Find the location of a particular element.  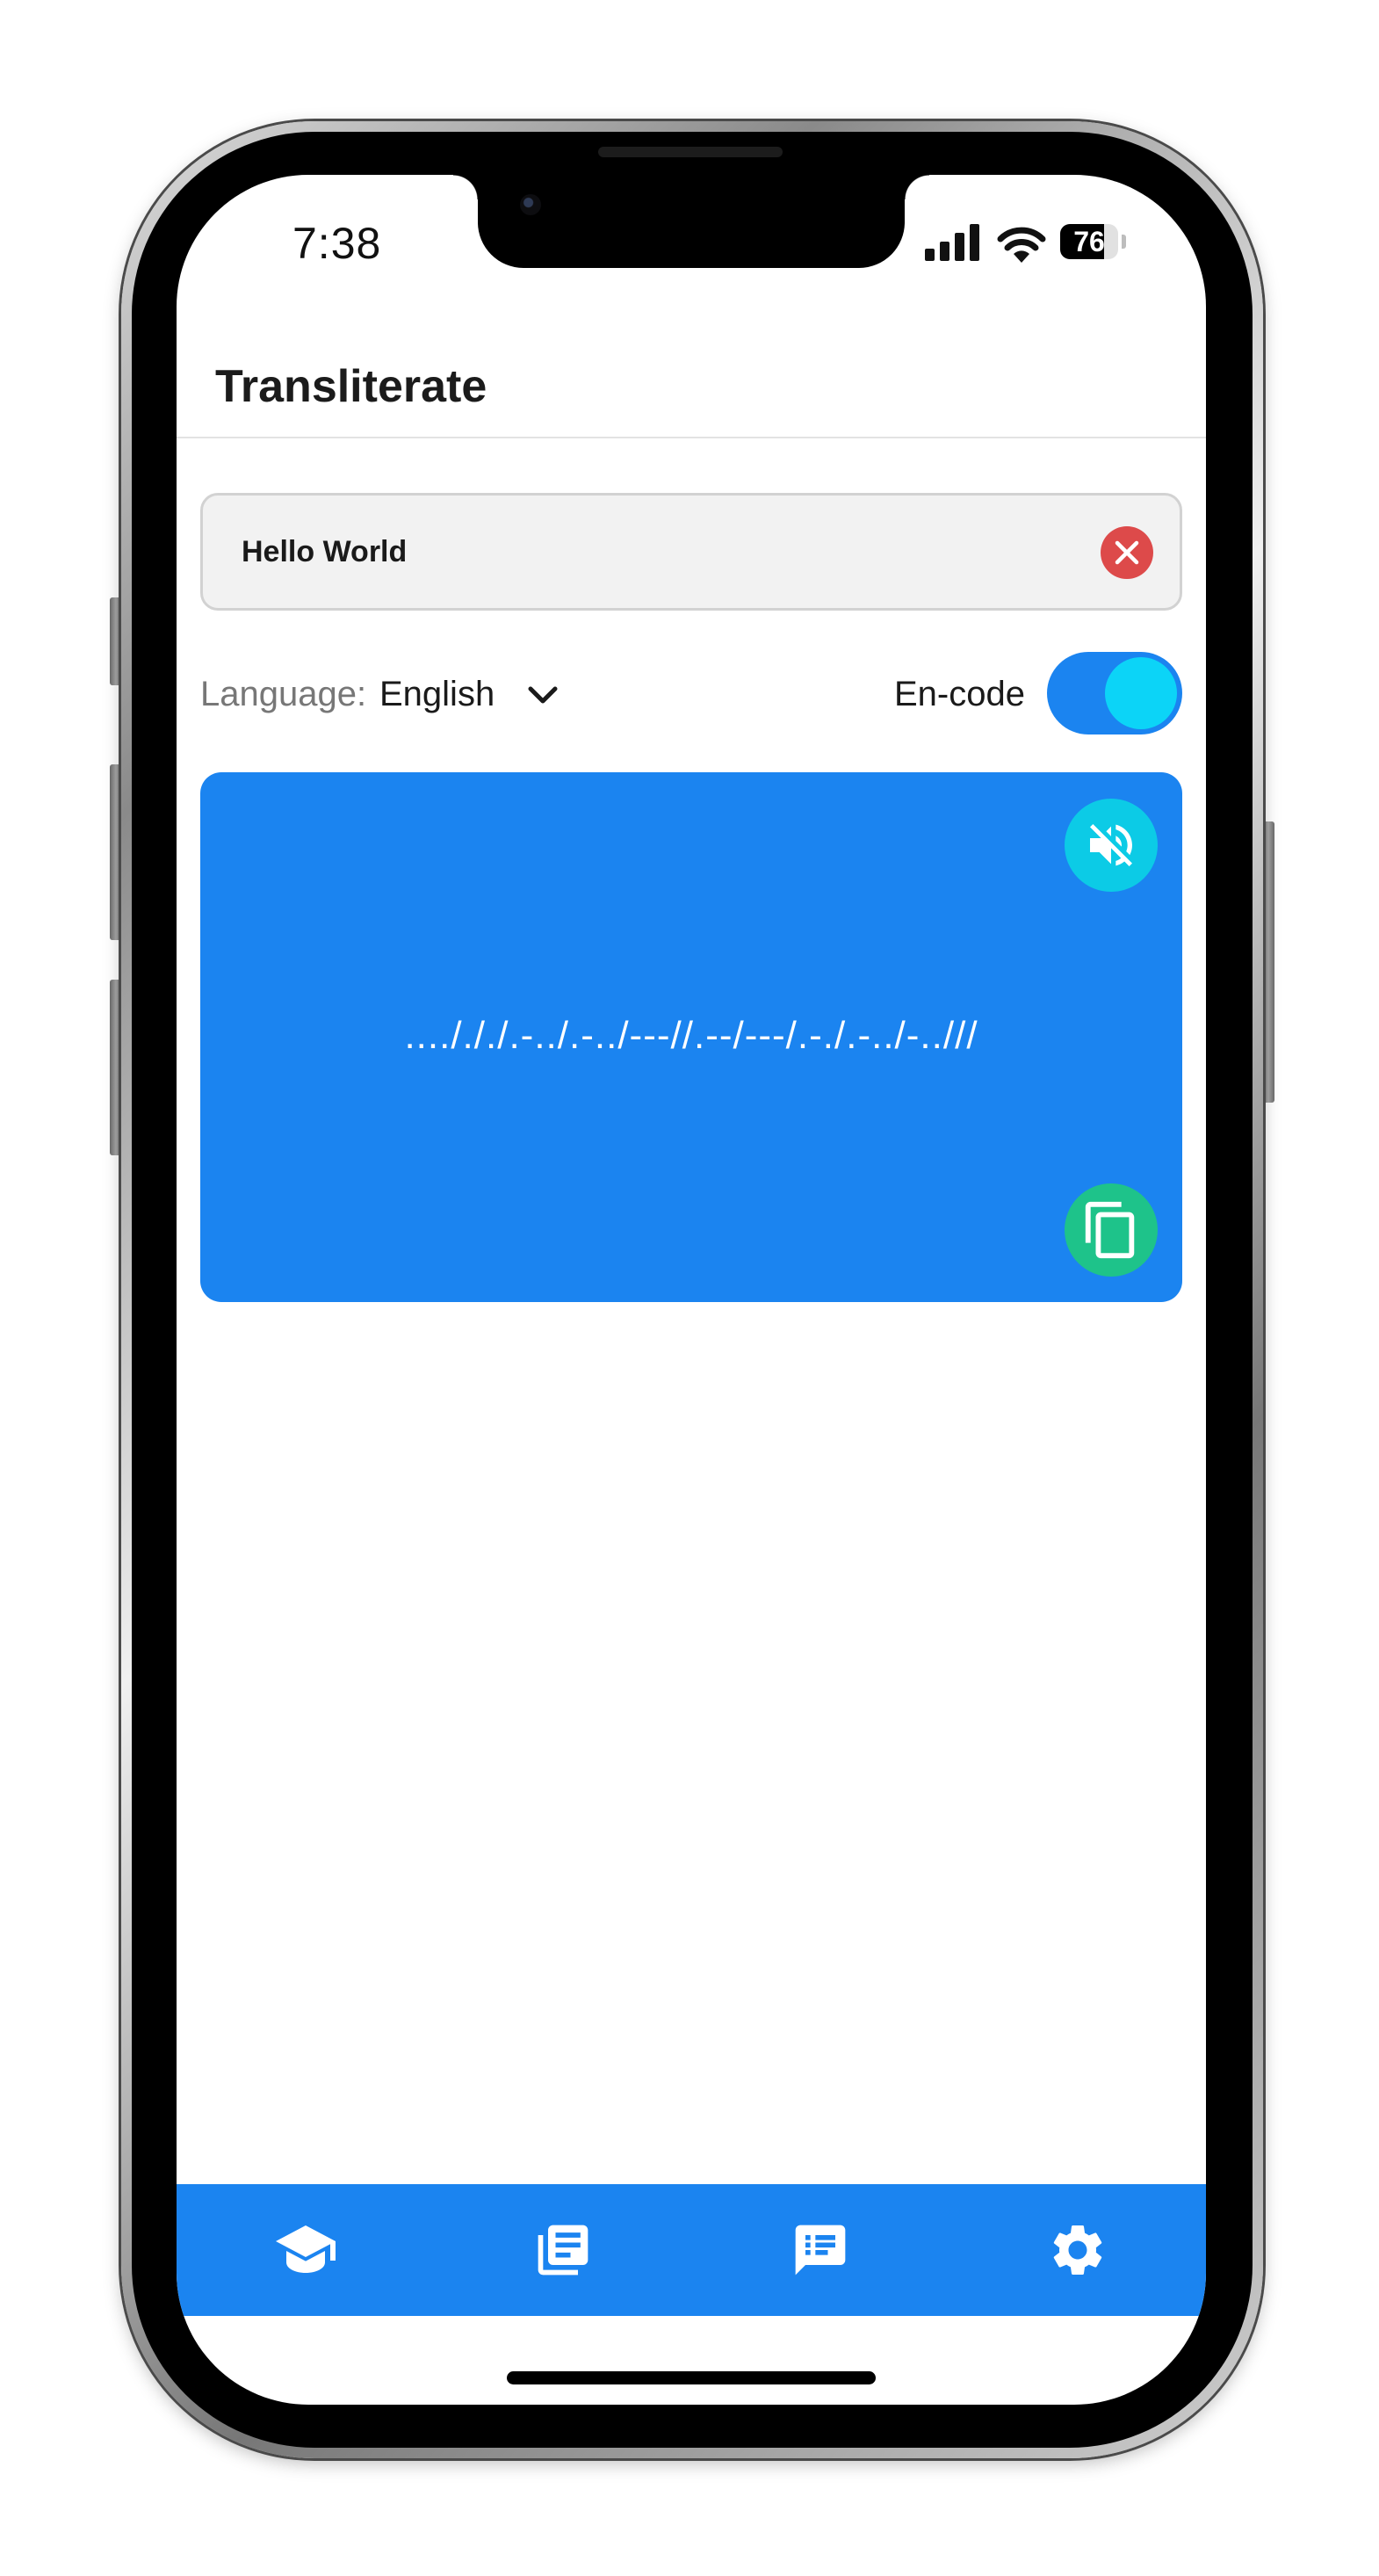

home-indicator is located at coordinates (691, 2377).